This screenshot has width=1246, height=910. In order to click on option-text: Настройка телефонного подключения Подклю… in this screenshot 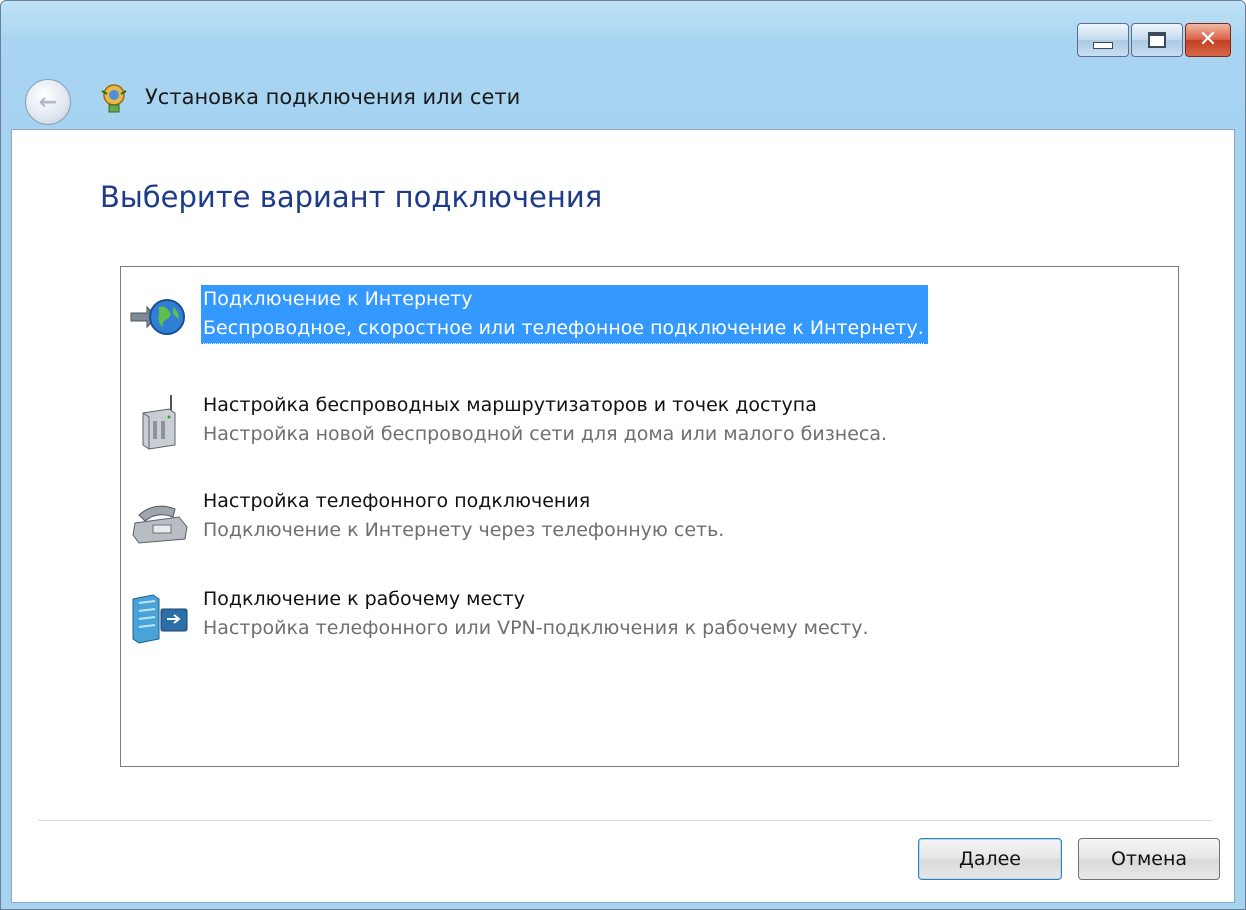, I will do `click(463, 516)`.